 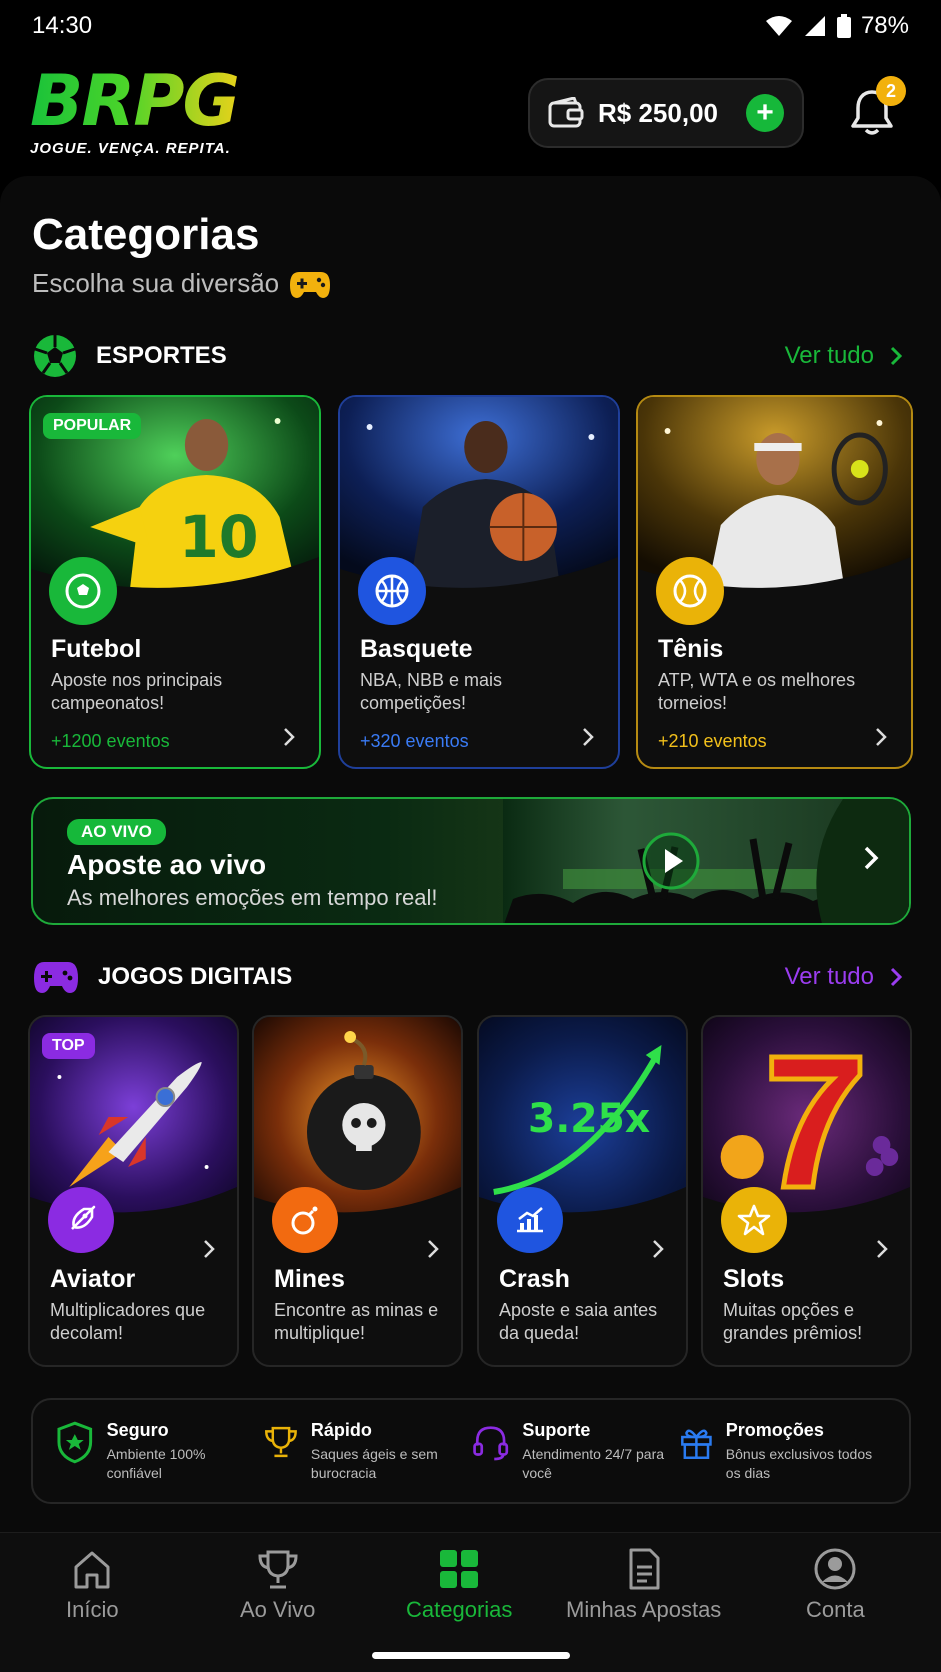 I want to click on sport-events-count: +1200 eventos, so click(x=110, y=741).